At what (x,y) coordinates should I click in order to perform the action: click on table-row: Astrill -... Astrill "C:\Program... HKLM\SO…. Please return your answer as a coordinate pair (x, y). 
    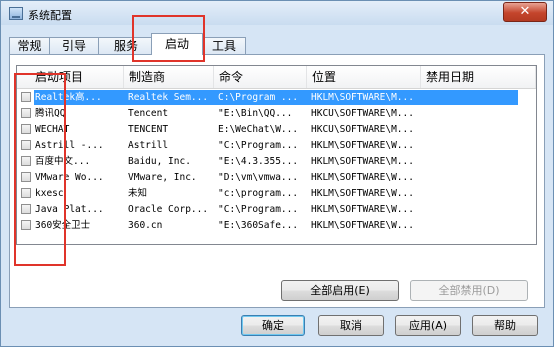
    Looking at the image, I should click on (276, 145).